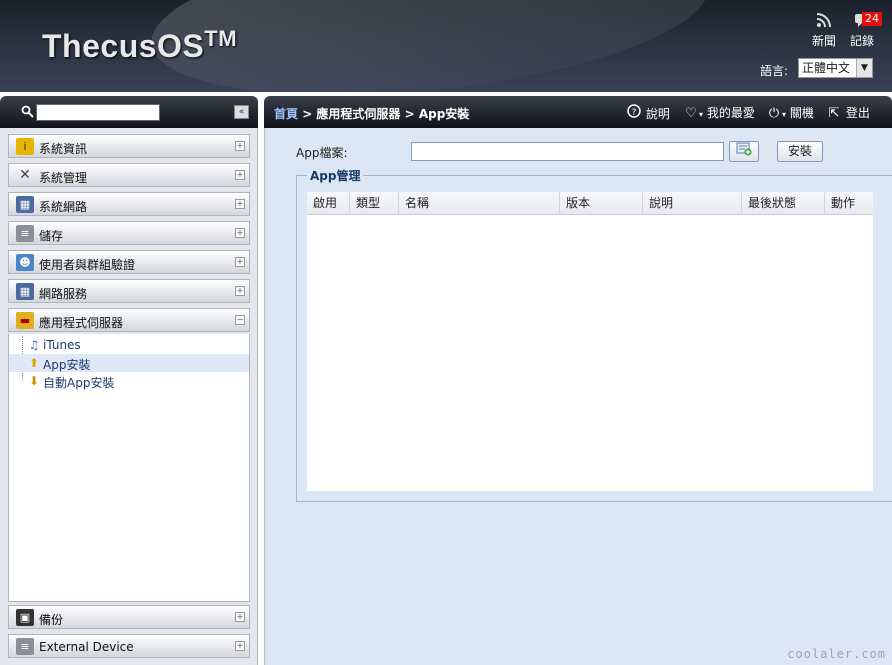  I want to click on install-button: 安裝, so click(800, 151).